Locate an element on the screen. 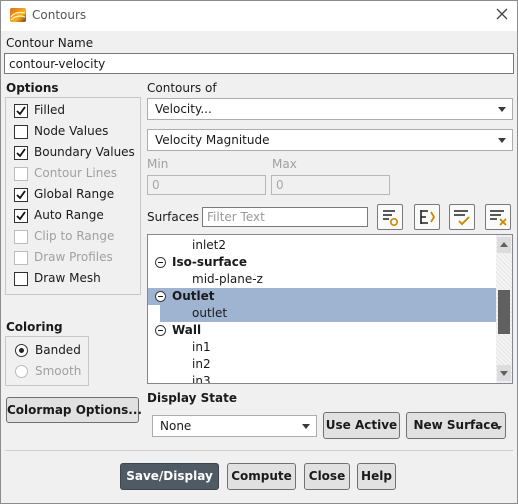 This screenshot has width=518, height=504. save-display-button: Save/Display is located at coordinates (169, 476).